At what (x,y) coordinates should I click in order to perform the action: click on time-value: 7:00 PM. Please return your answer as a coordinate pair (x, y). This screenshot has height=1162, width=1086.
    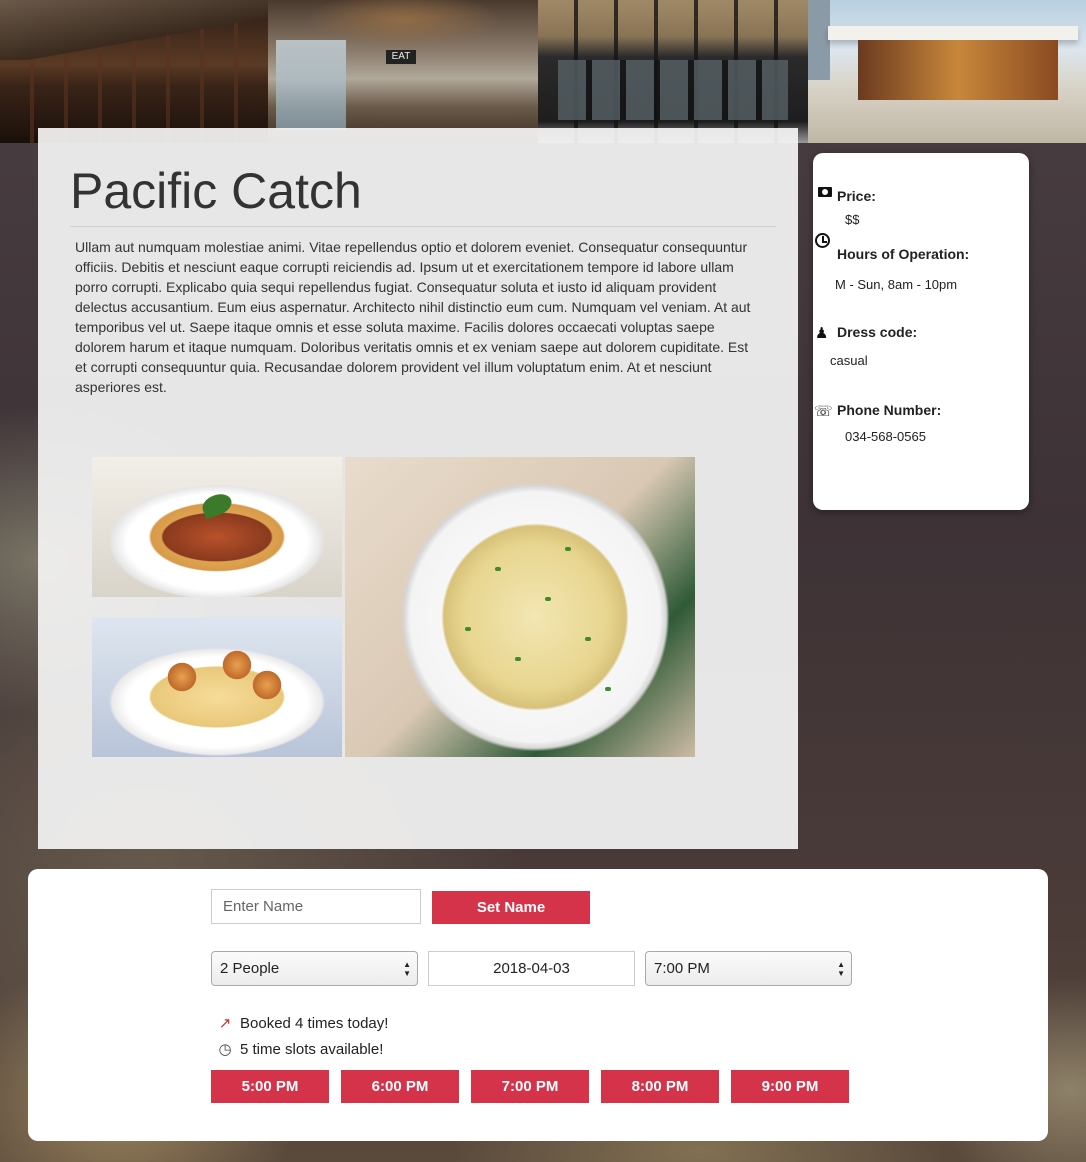
    Looking at the image, I should click on (682, 968).